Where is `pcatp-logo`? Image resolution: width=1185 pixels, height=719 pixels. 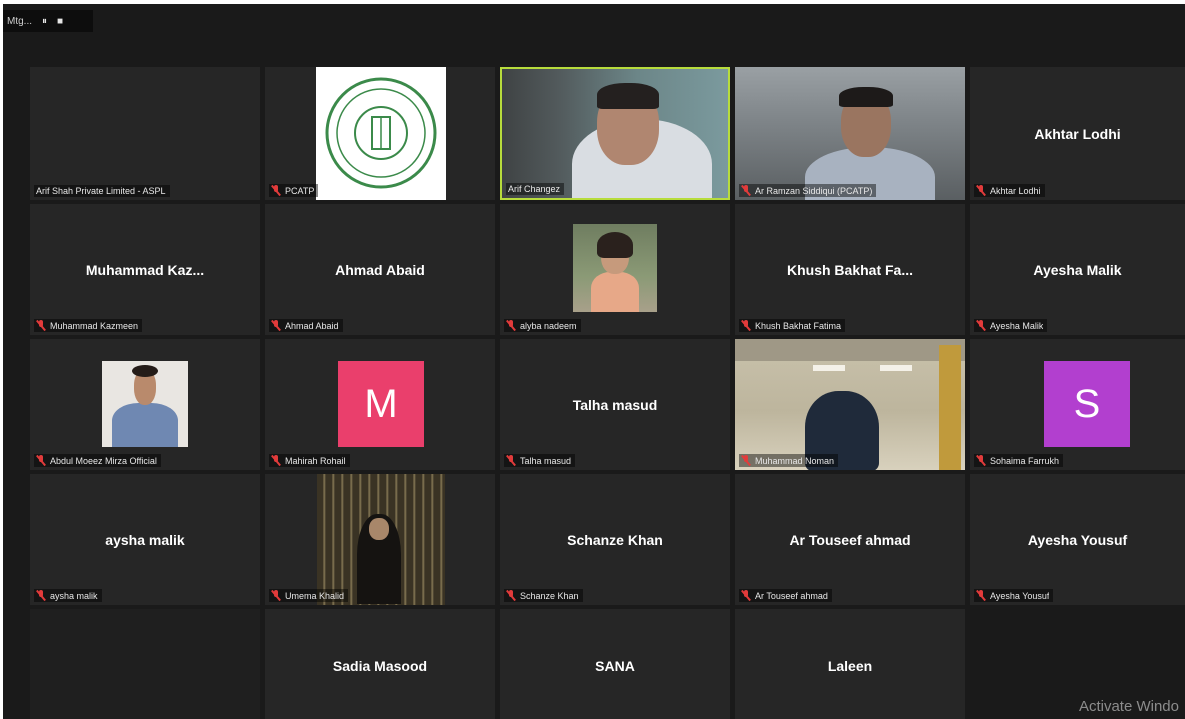
pcatp-logo is located at coordinates (381, 133).